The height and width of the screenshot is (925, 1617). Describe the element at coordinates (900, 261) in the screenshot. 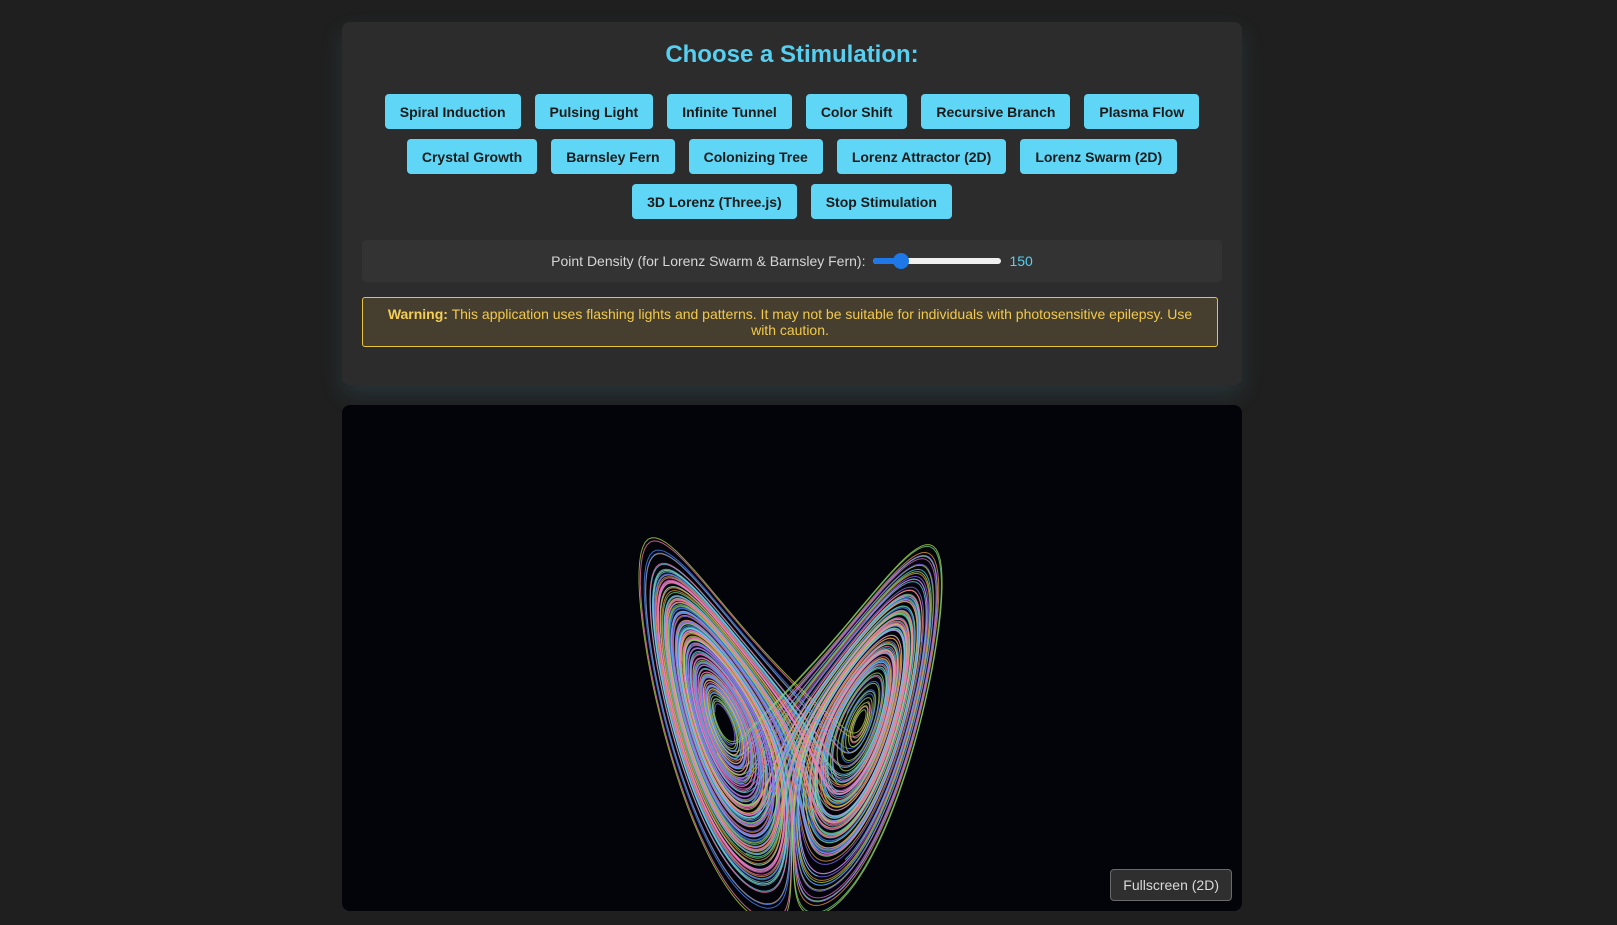

I see `slider-thumb` at that location.